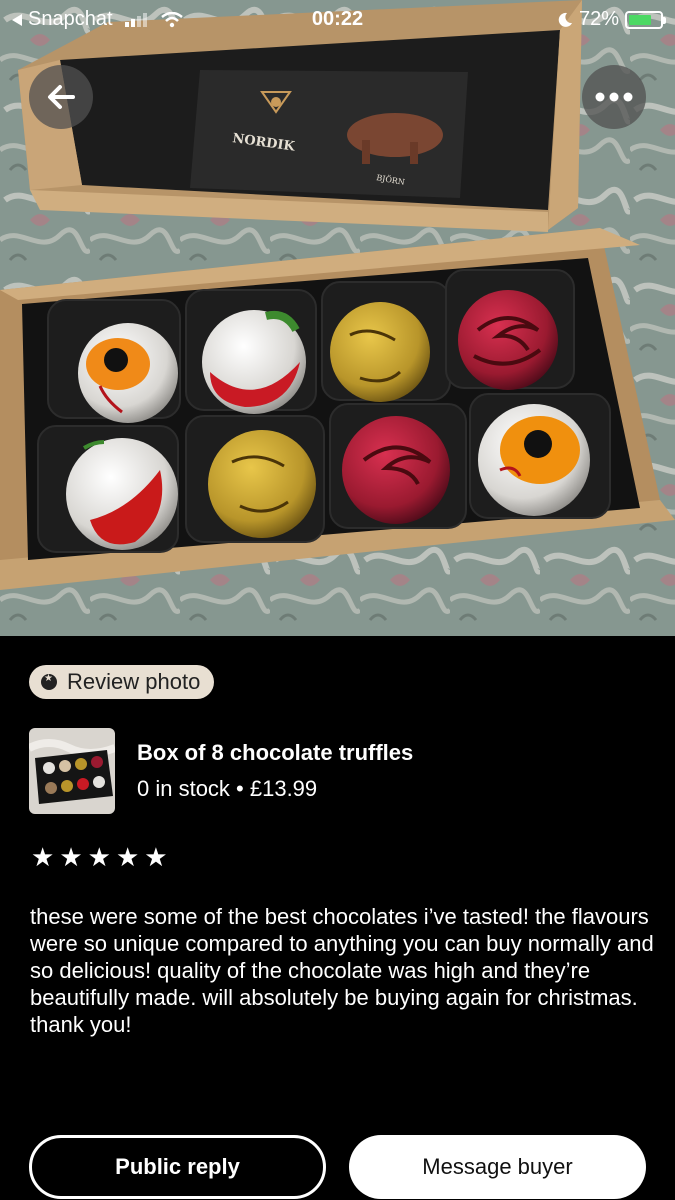  What do you see at coordinates (565, 19) in the screenshot?
I see `moon-icon` at bounding box center [565, 19].